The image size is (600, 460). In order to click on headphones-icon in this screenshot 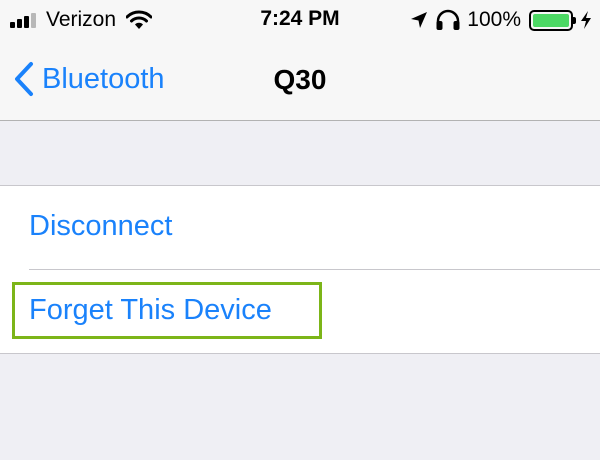, I will do `click(448, 19)`.